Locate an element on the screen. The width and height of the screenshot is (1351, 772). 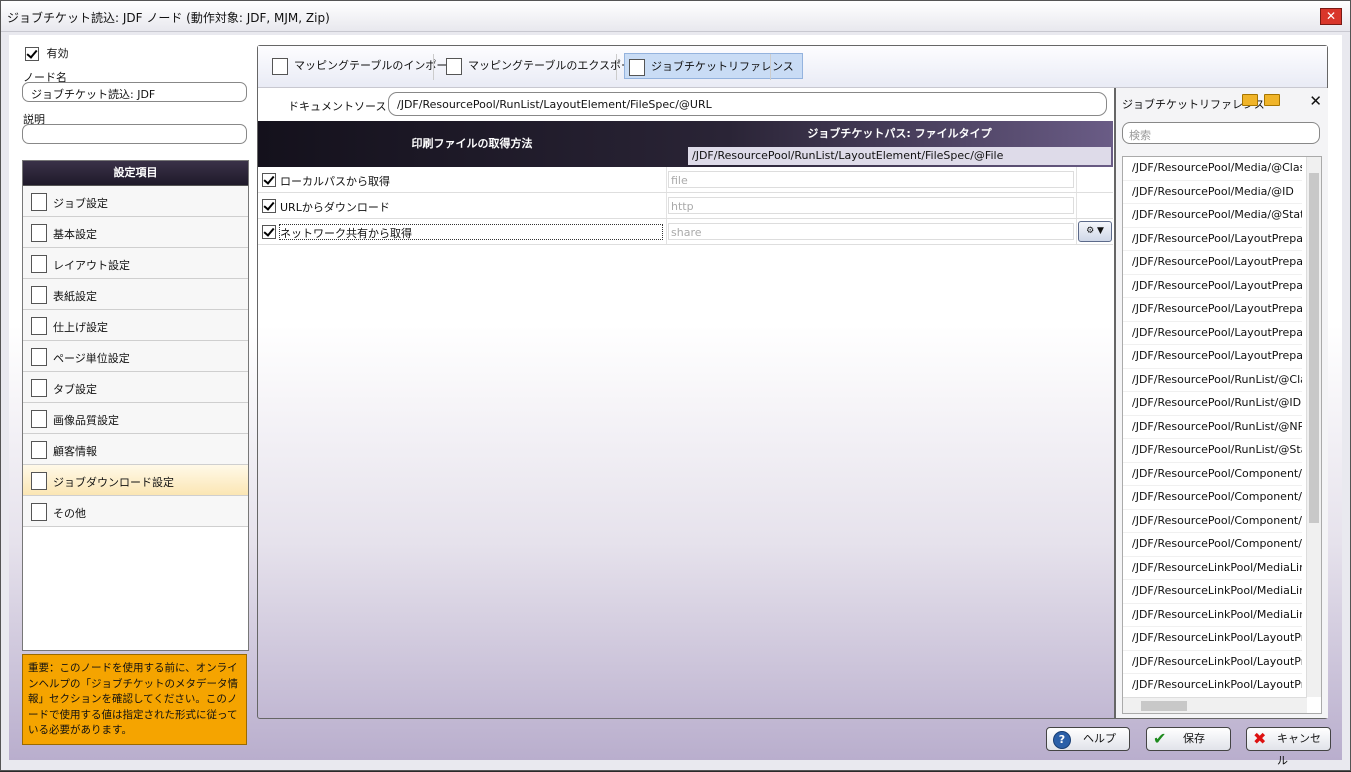
cancel-label: キャンセル is located at coordinates (1299, 749).